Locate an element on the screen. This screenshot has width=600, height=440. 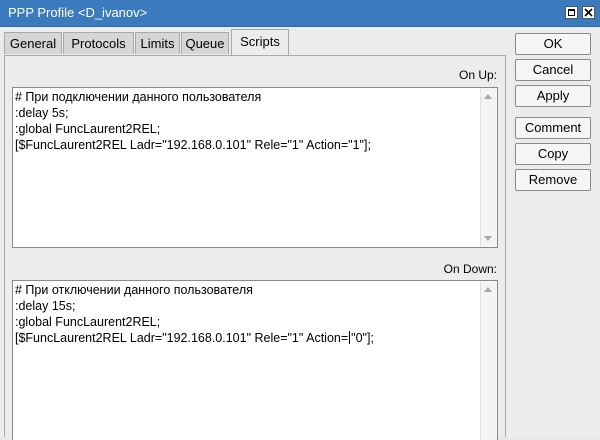
tab-scripts: Scripts is located at coordinates (260, 42).